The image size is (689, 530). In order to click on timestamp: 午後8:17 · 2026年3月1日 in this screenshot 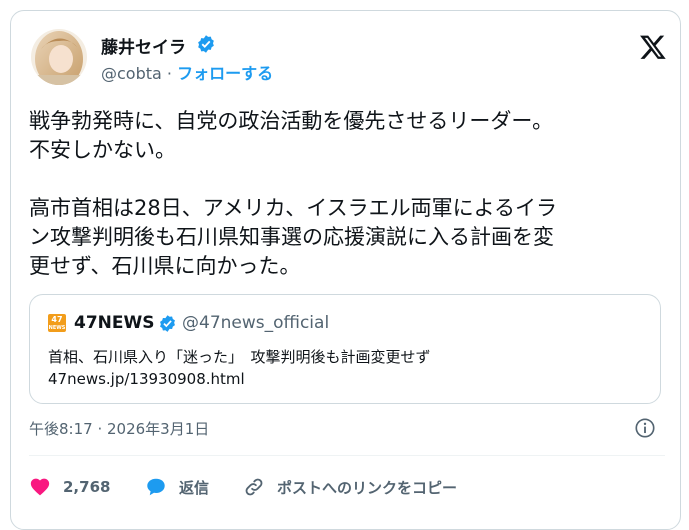, I will do `click(119, 428)`.